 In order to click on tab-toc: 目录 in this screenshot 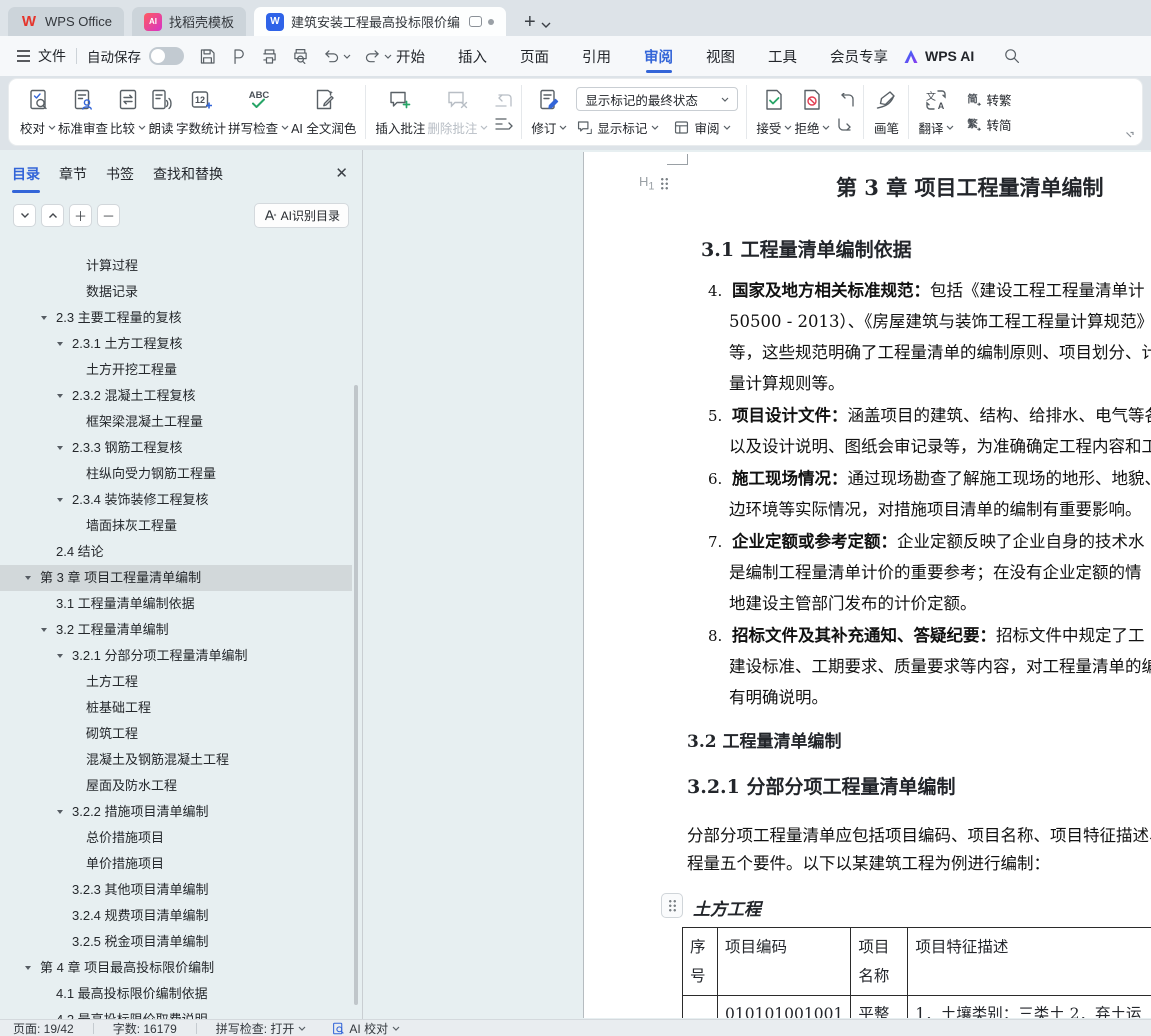, I will do `click(26, 178)`.